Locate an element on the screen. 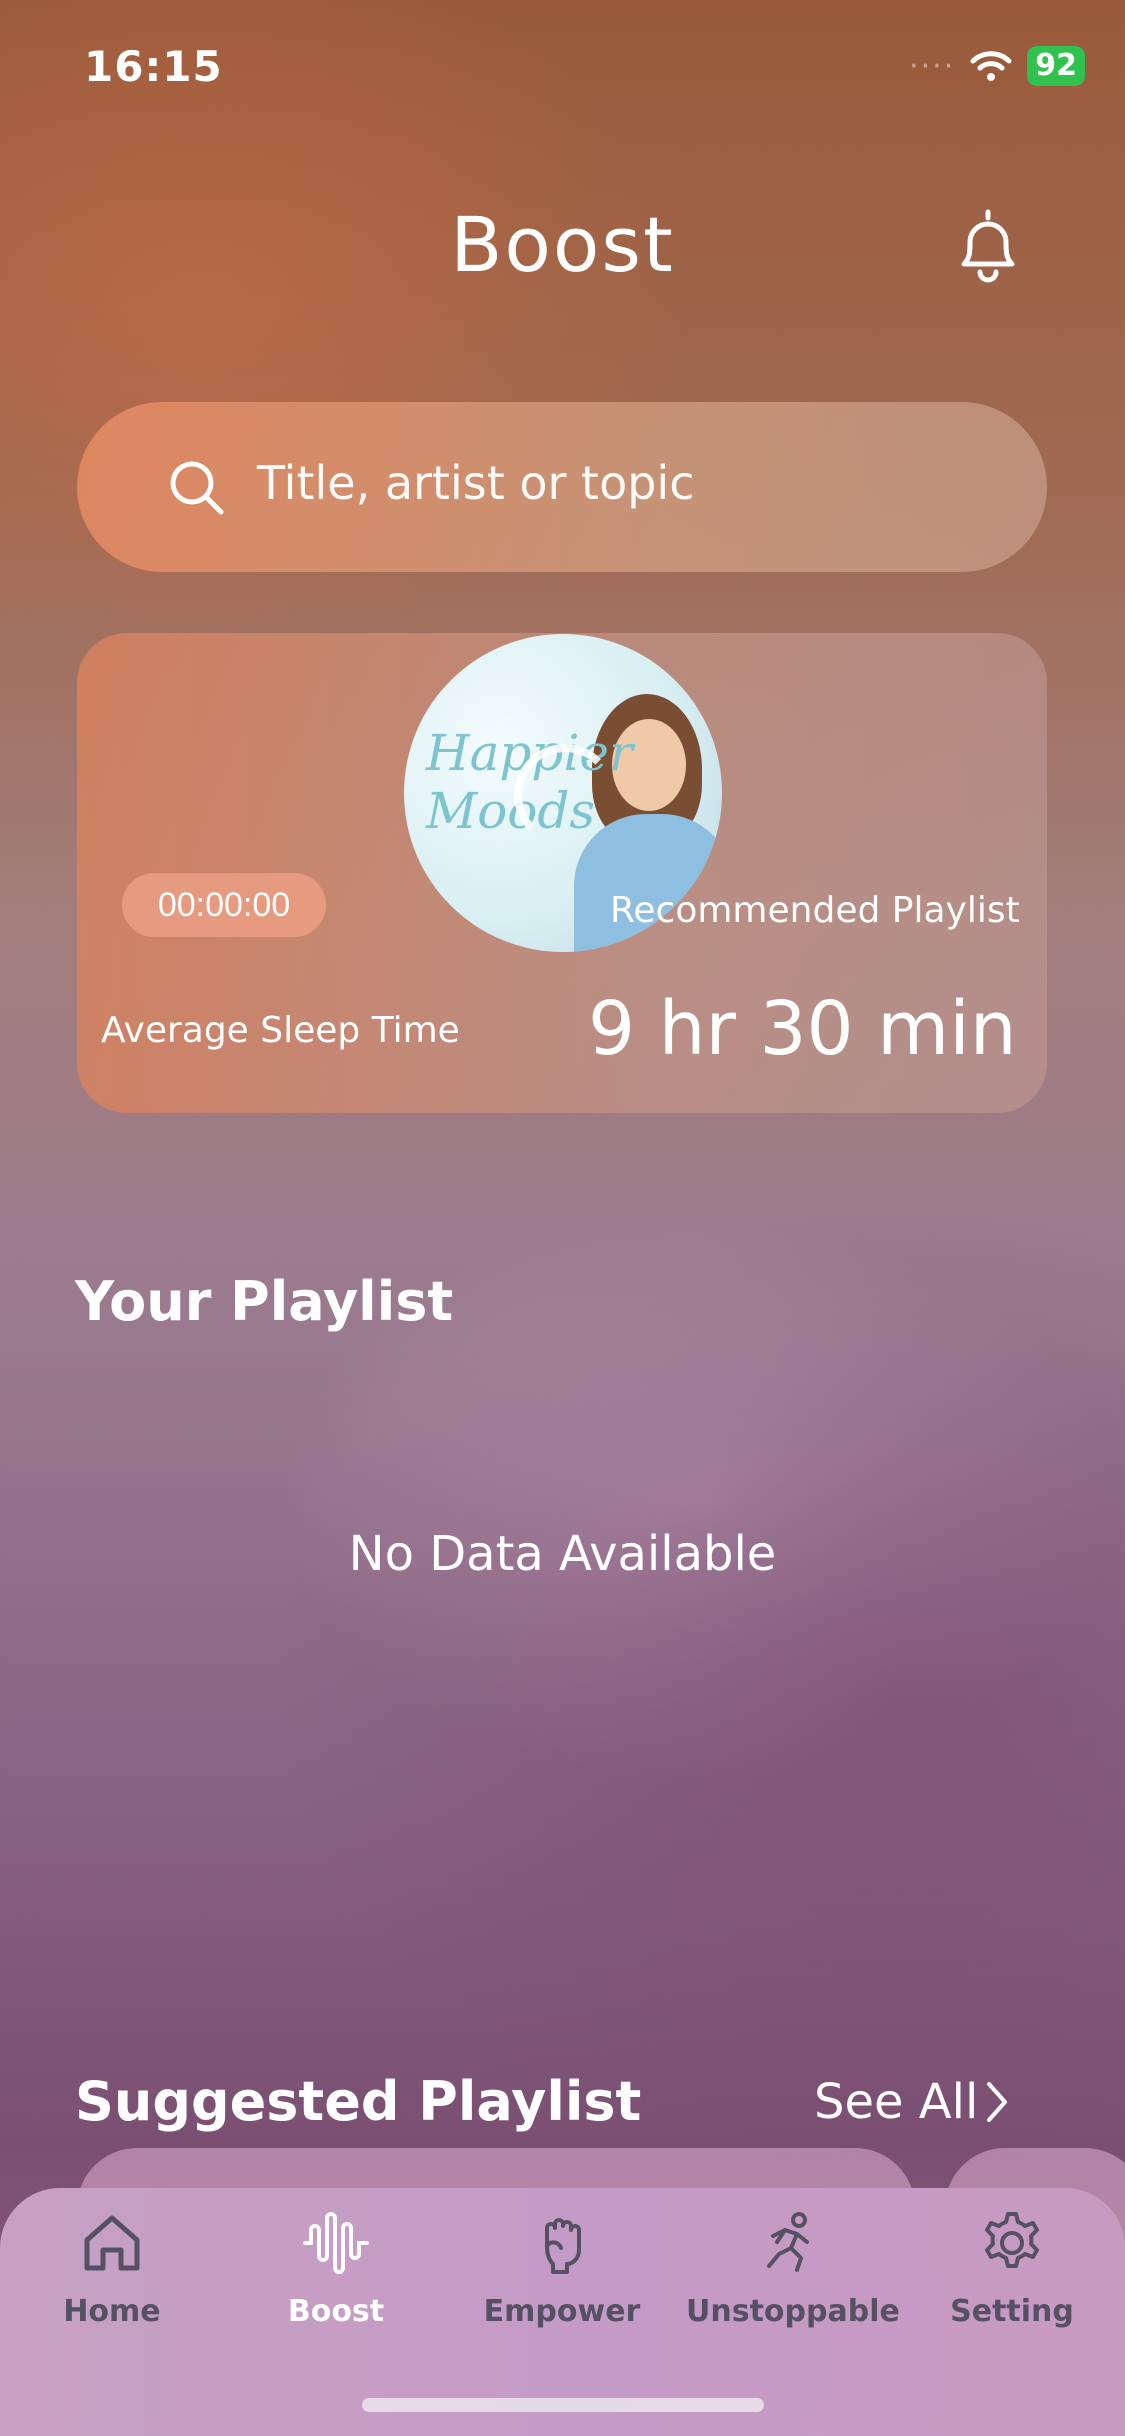  average-sleep-label: Average Sleep Time is located at coordinates (280, 1030).